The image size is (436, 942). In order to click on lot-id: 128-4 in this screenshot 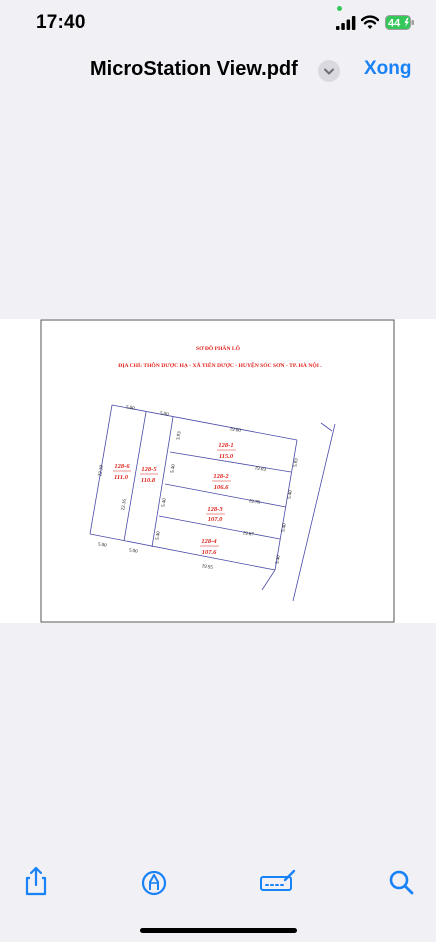, I will do `click(209, 541)`.